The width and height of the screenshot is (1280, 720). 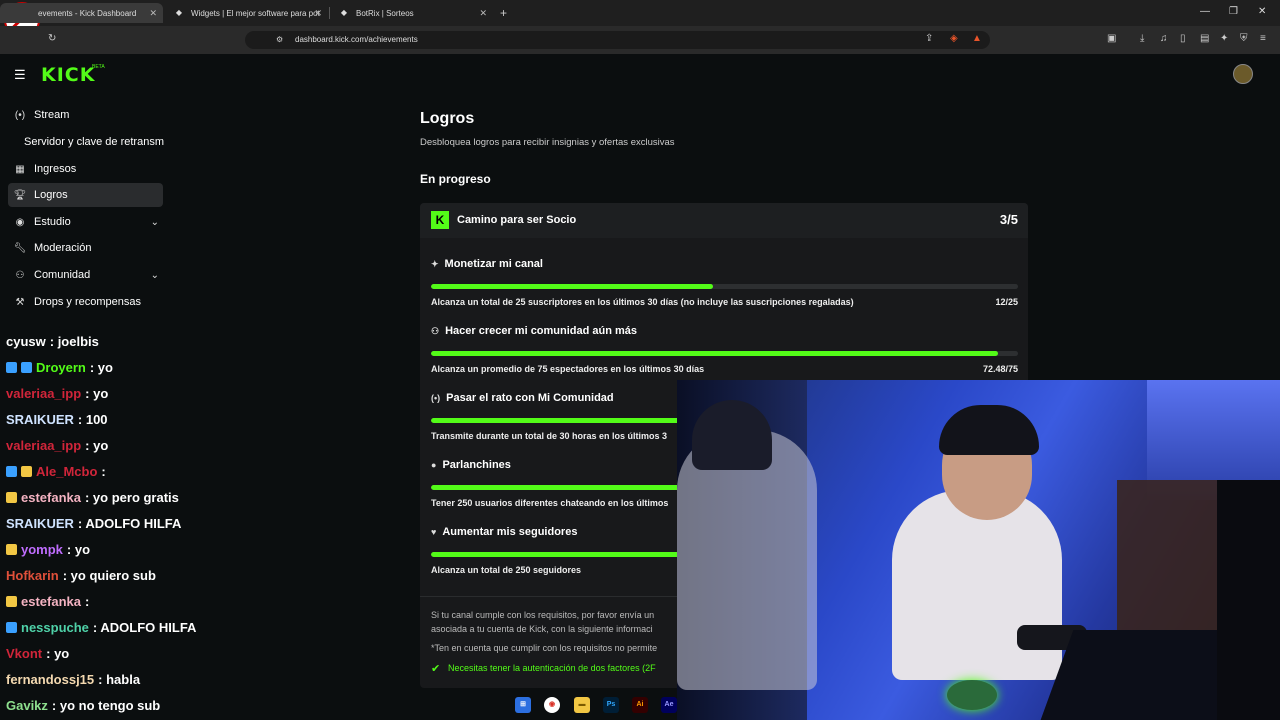 I want to click on progress-fill, so click(x=572, y=286).